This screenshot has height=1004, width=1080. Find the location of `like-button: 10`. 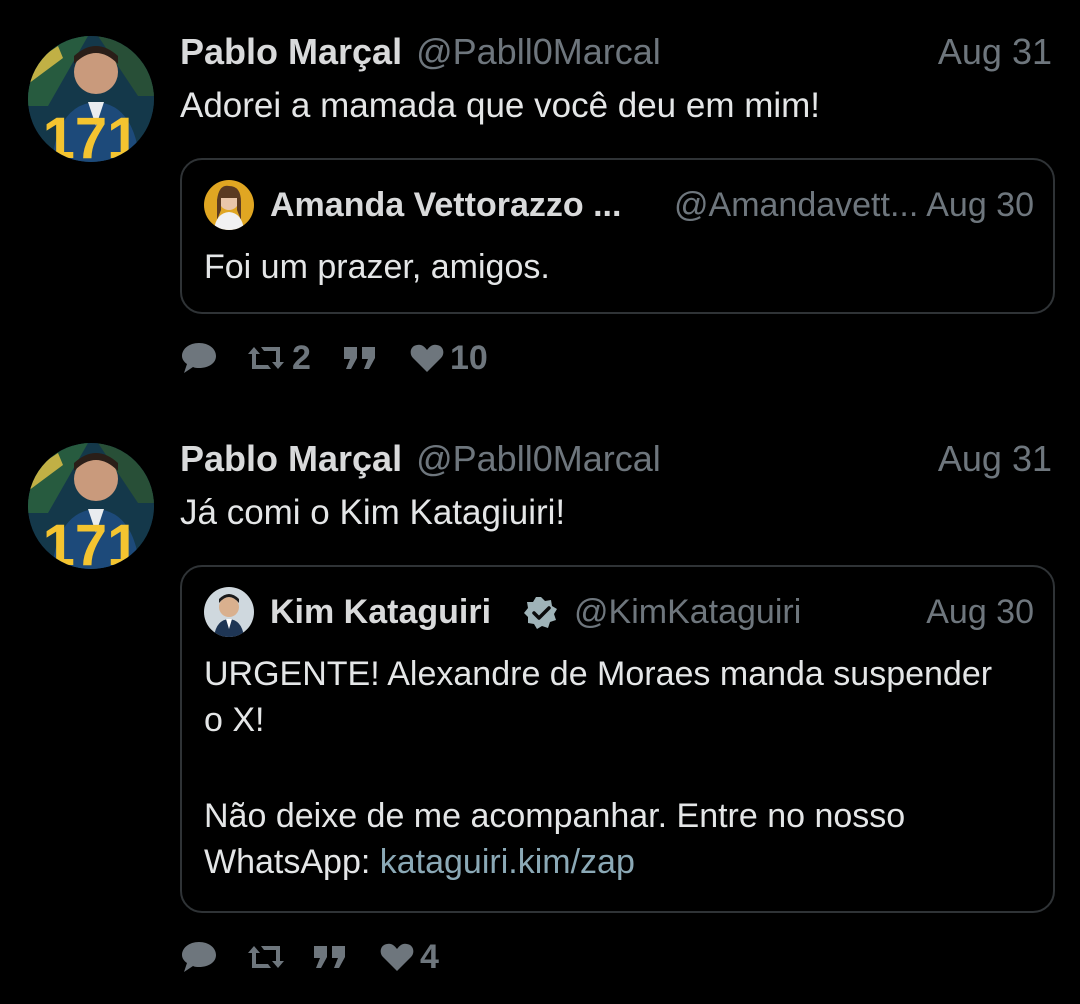

like-button: 10 is located at coordinates (449, 358).